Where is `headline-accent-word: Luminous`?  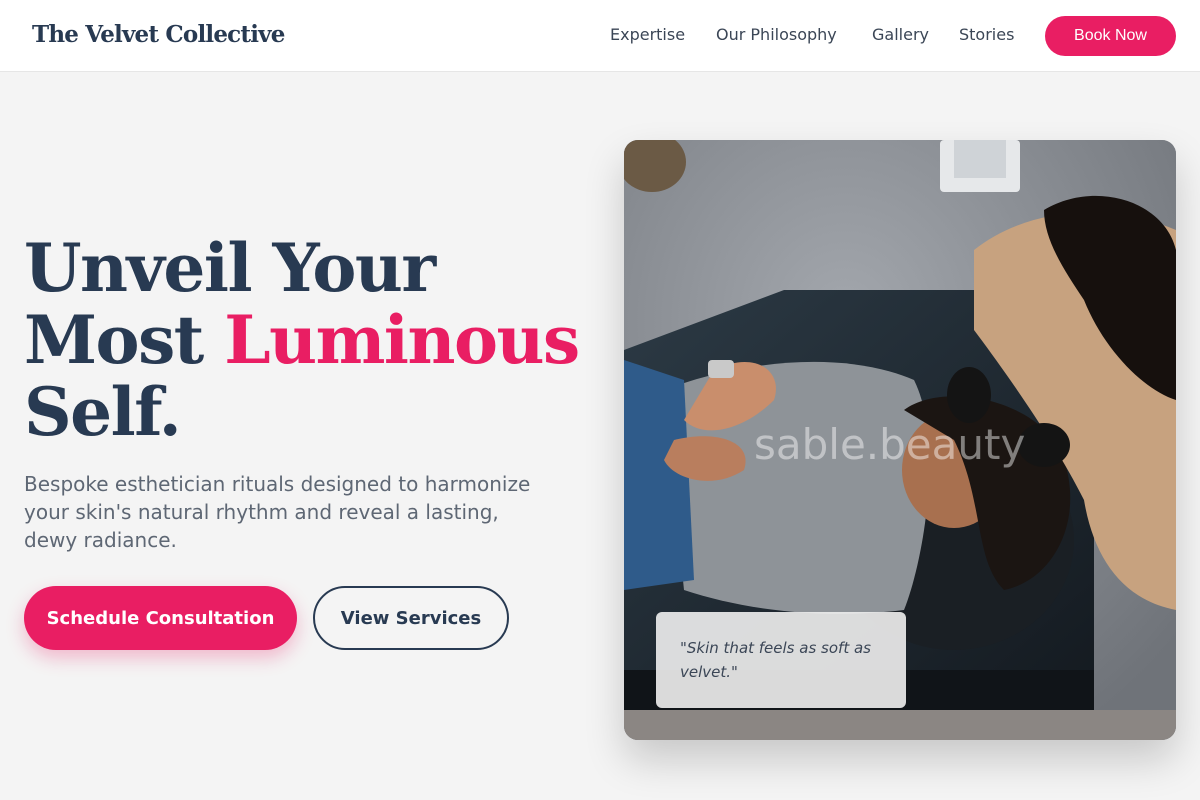 headline-accent-word: Luminous is located at coordinates (402, 340).